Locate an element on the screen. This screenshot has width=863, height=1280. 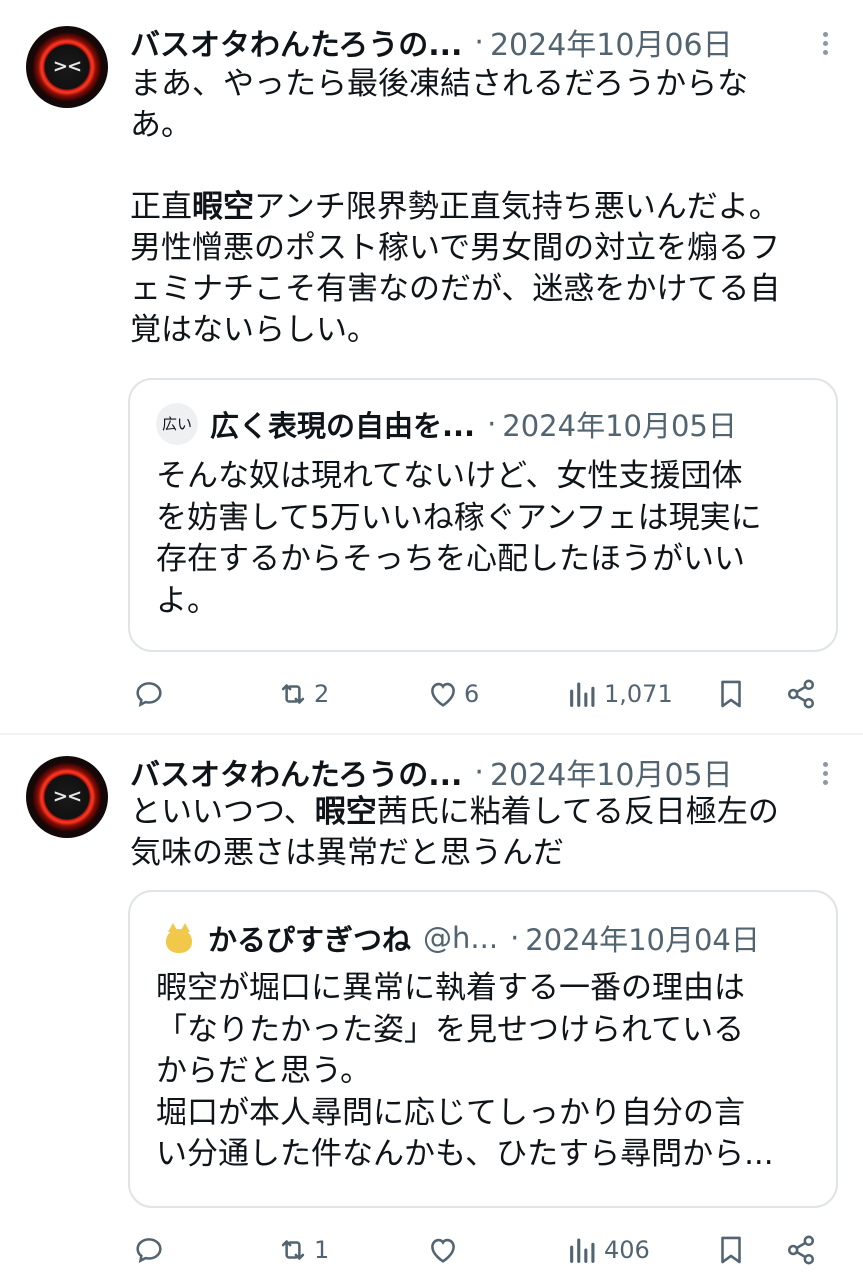
post-date: 2024年10月06日 is located at coordinates (611, 42).